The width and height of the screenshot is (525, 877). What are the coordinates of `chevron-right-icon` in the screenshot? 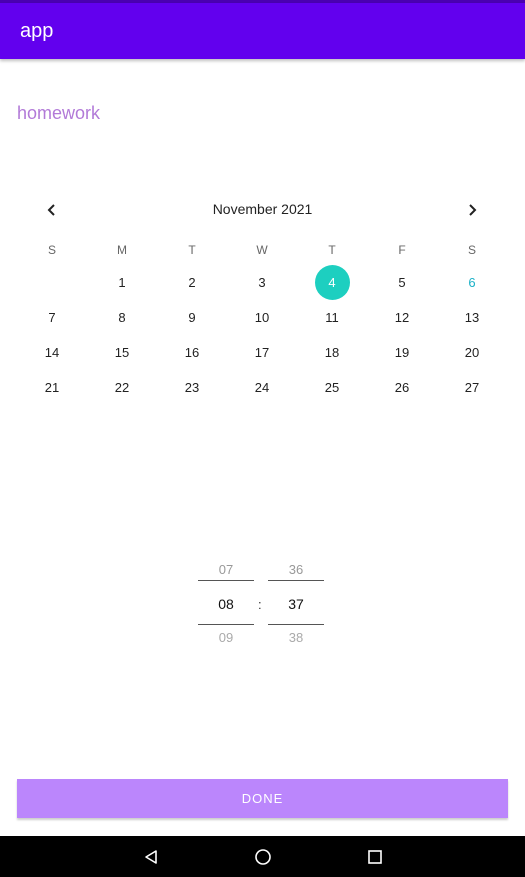 It's located at (472, 210).